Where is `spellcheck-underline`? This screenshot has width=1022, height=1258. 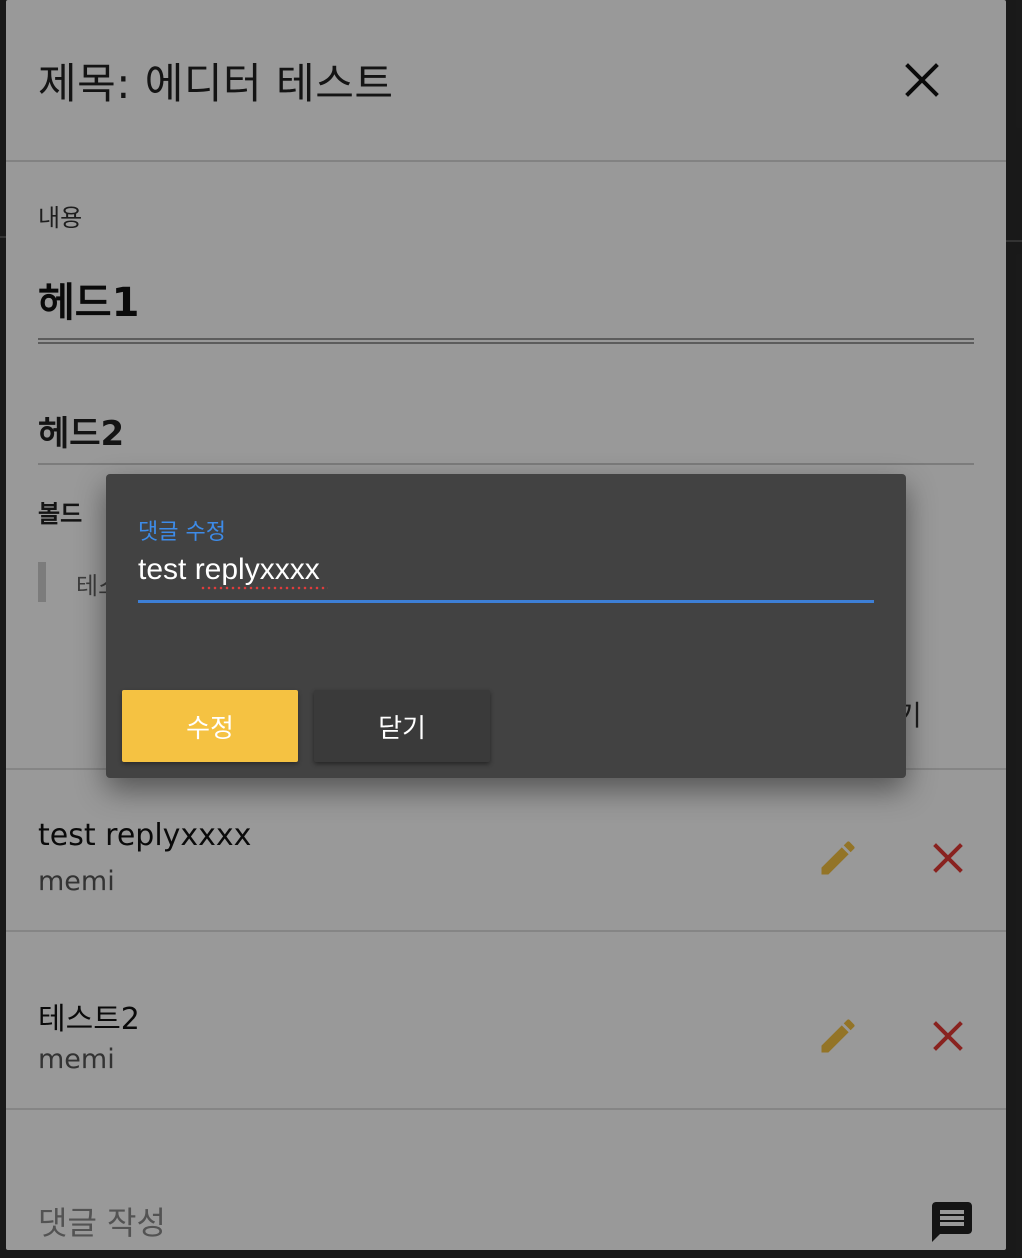
spellcheck-underline is located at coordinates (264, 588).